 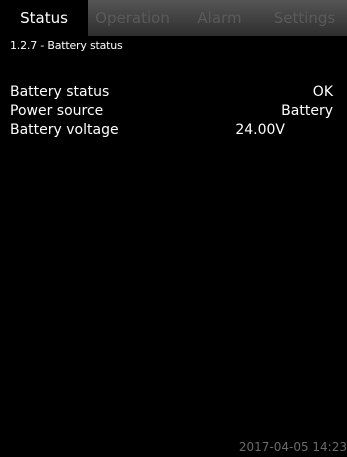 I want to click on battery-status-row: Battery status OK, so click(x=171, y=92).